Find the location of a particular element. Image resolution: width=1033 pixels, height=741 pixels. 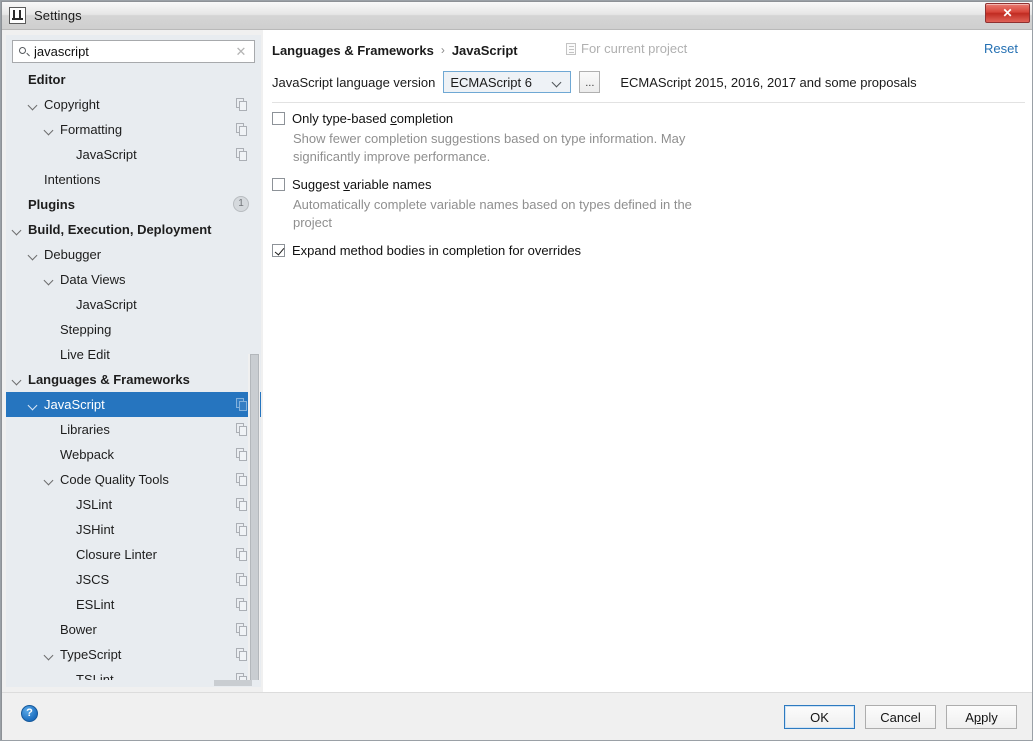

sidebar-item-jslint: JSLint is located at coordinates (133, 504).